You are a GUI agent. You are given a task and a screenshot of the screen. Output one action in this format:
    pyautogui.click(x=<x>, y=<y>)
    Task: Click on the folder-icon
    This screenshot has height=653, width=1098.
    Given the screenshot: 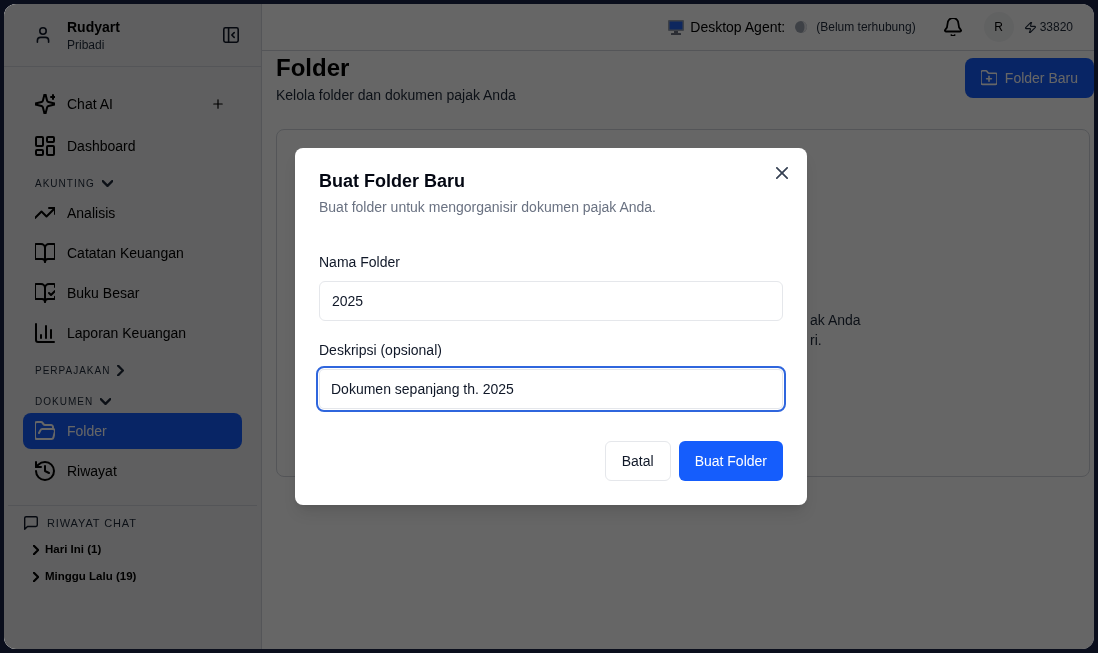 What is the action you would take?
    pyautogui.click(x=45, y=431)
    